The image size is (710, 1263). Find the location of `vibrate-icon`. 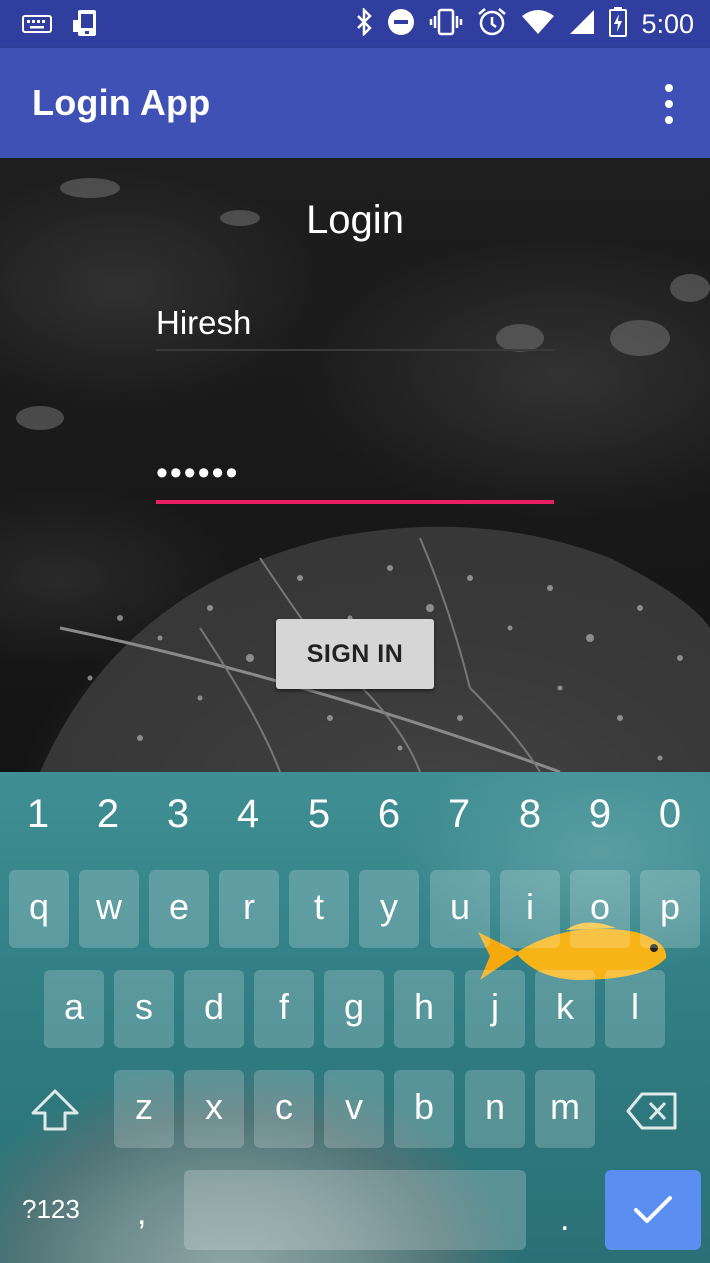

vibrate-icon is located at coordinates (446, 24).